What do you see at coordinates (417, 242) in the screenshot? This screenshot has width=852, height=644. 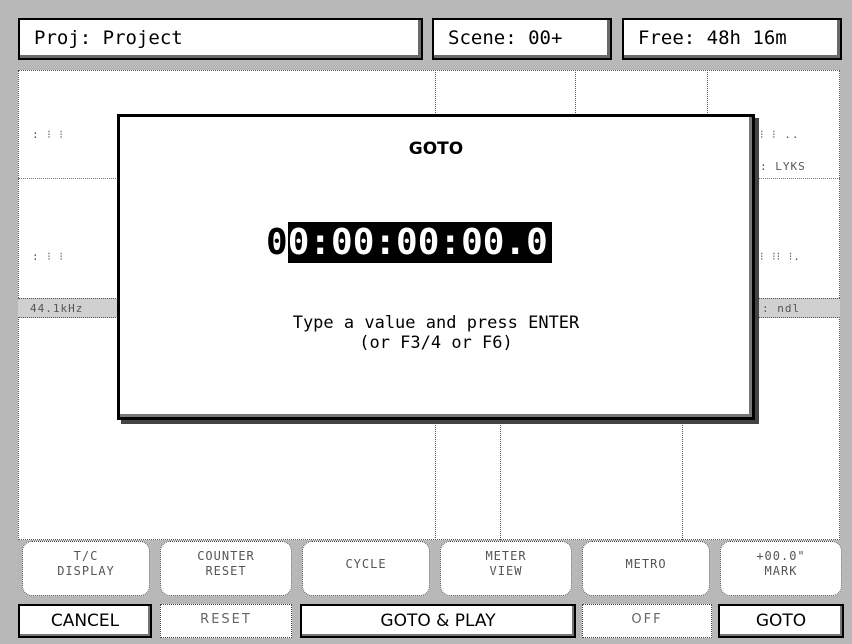 I see `timecode-value: 0:00:00:00.0` at bounding box center [417, 242].